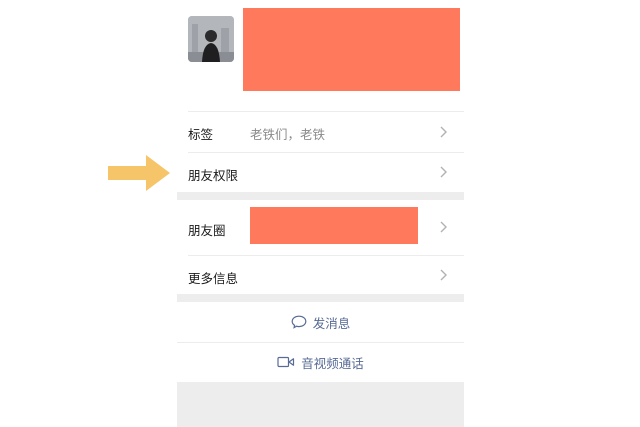 This screenshot has width=640, height=427. I want to click on redacted-moments-preview, so click(334, 225).